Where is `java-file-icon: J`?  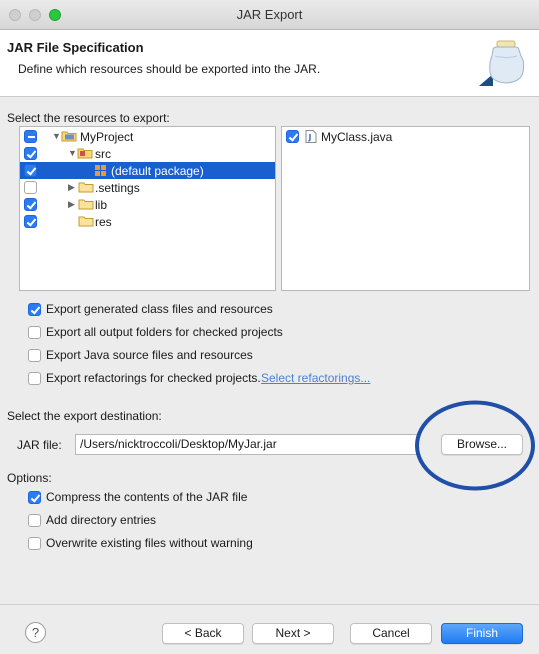 java-file-icon: J is located at coordinates (311, 136).